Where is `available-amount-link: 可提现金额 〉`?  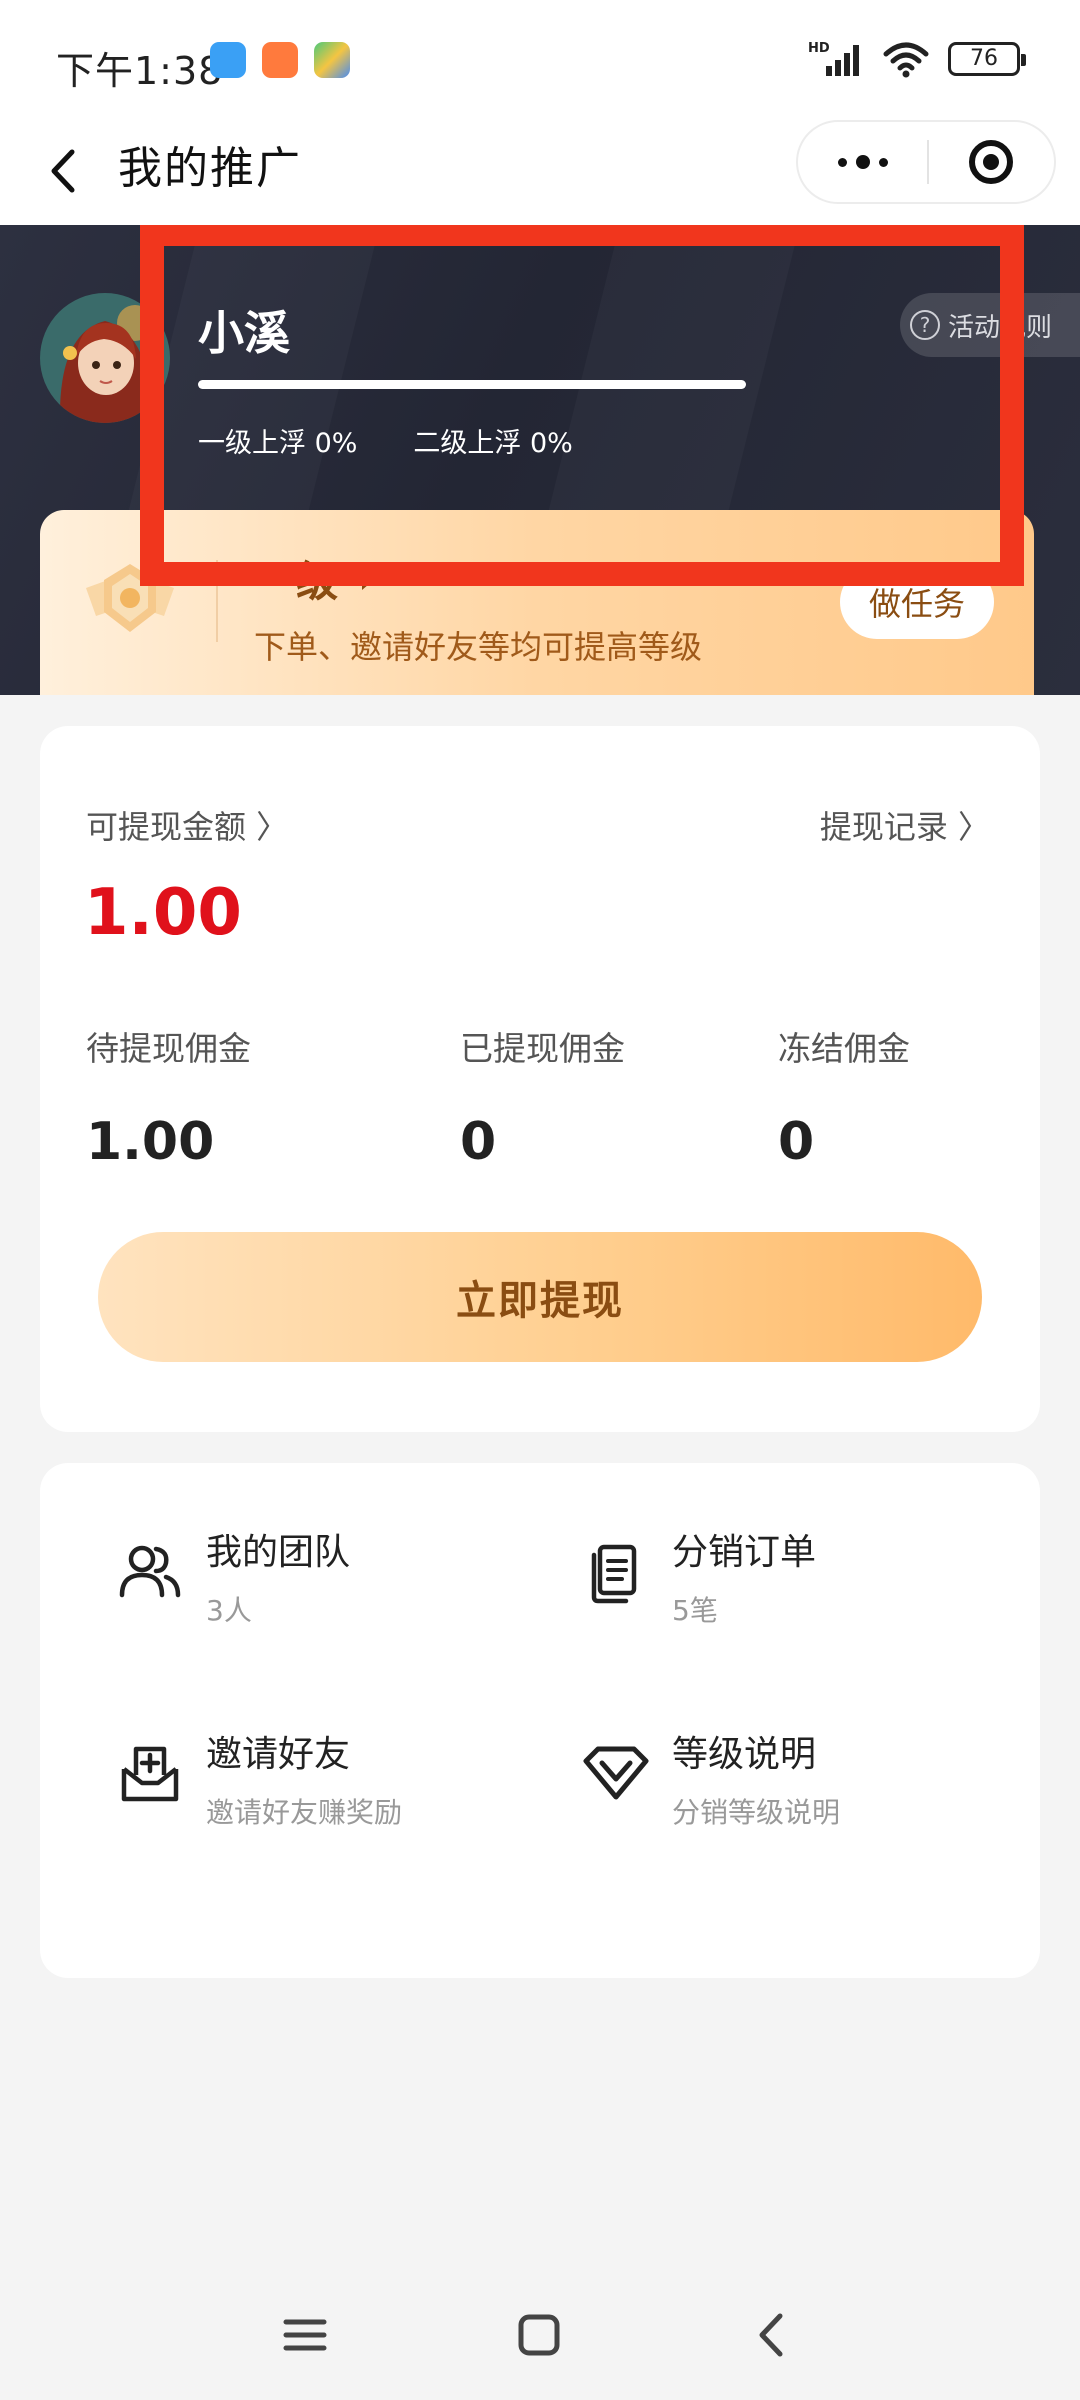 available-amount-link: 可提现金额 〉 is located at coordinates (187, 825).